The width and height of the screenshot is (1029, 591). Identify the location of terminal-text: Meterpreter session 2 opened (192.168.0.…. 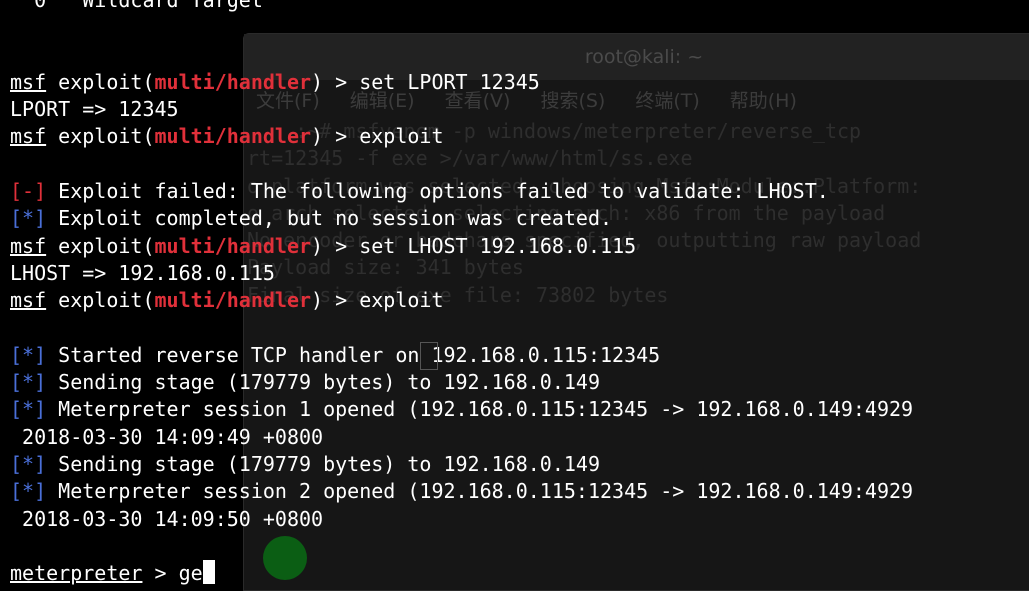
(480, 491).